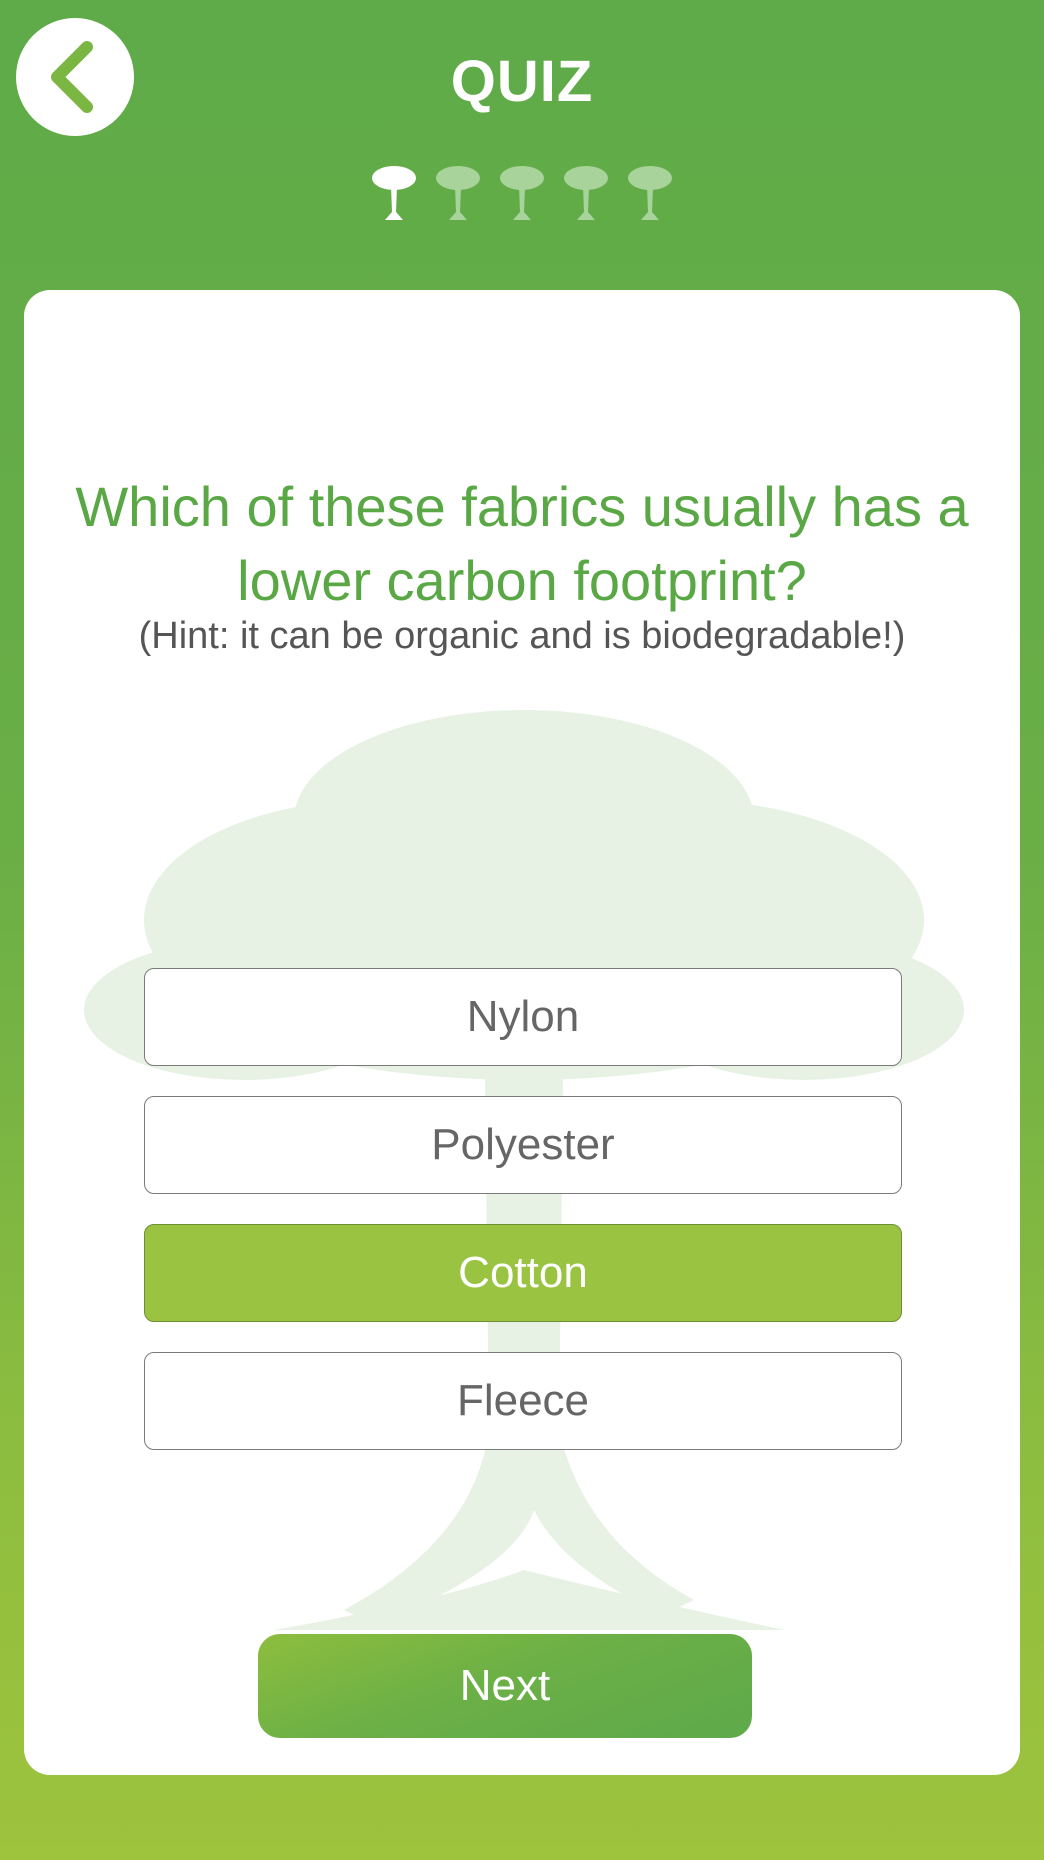 This screenshot has width=1044, height=1860. I want to click on next-button: Next, so click(505, 1686).